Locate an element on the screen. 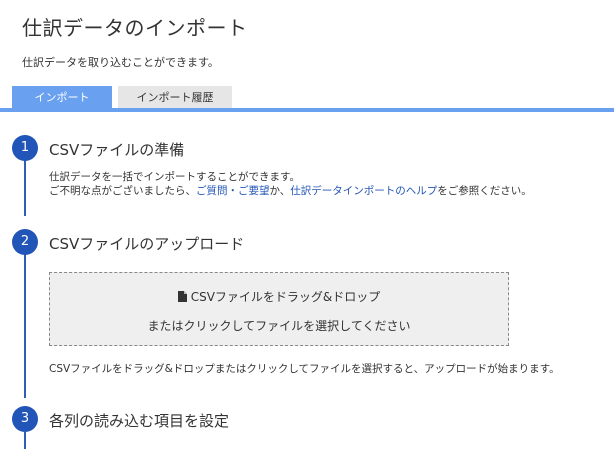 The width and height of the screenshot is (614, 449). file-dropzone: CSVファイルをドラッグ&ドロップ またはクリックしてファイルを選択してください is located at coordinates (279, 309).